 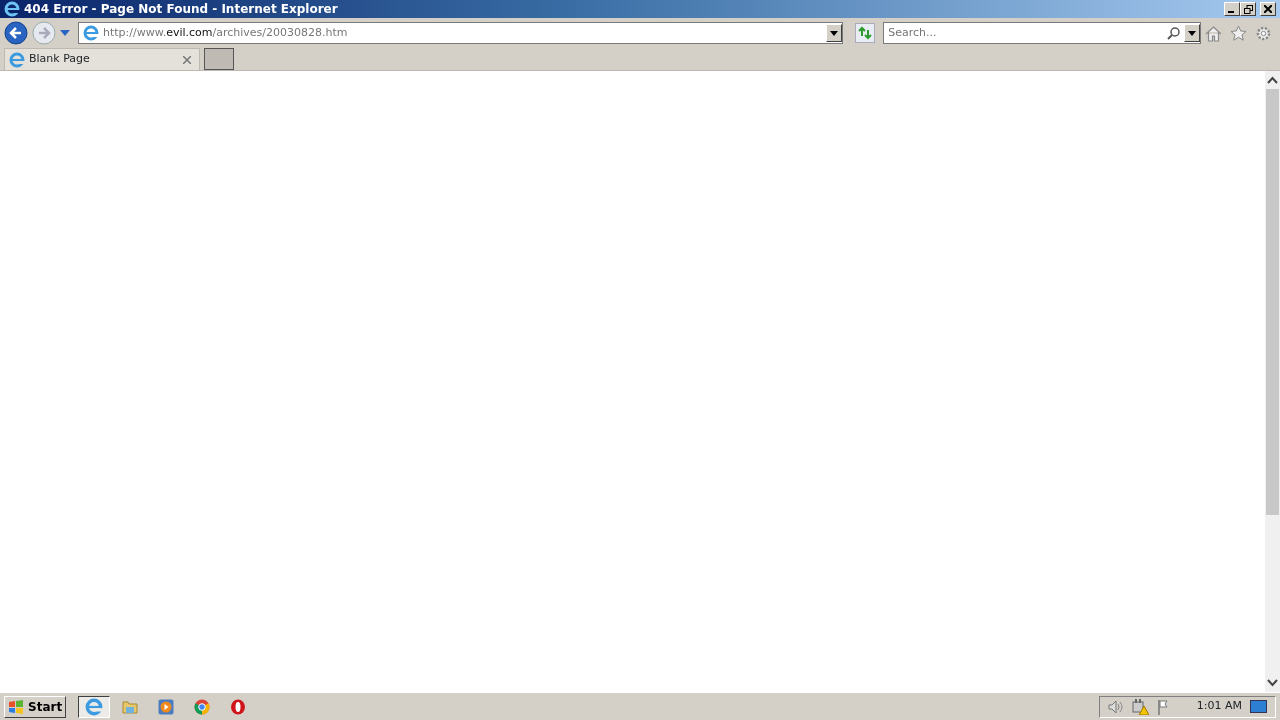 I want to click on close-tab-icon, so click(x=187, y=59).